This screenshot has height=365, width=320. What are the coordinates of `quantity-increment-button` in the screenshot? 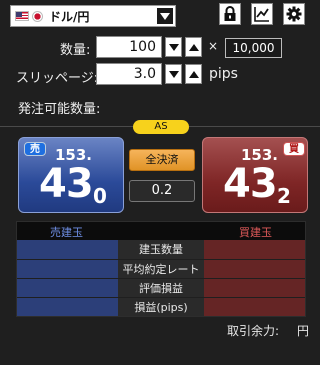 It's located at (193, 47).